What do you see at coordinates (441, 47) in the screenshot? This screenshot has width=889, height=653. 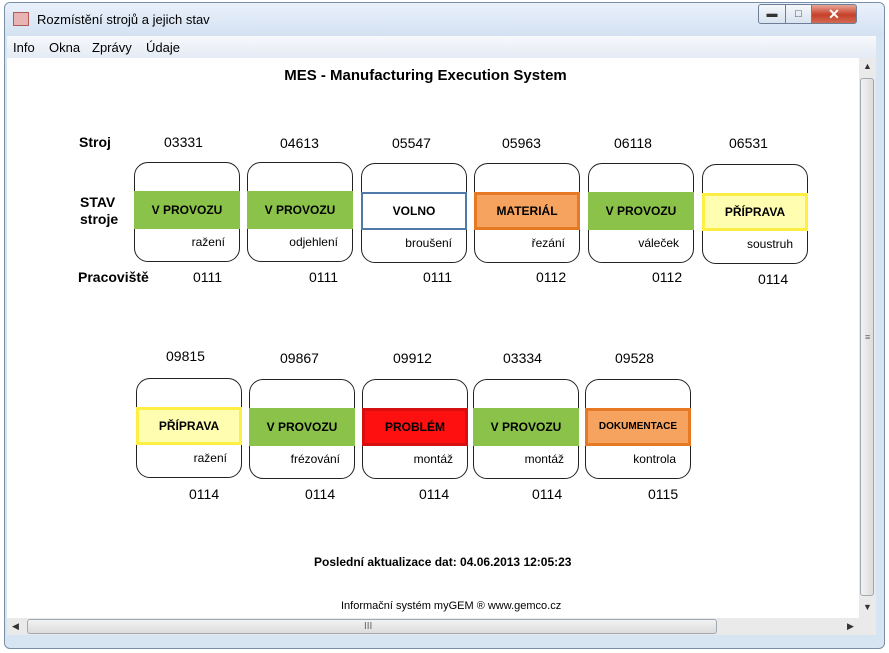 I see `menu-bar: Info Okna Zprávy Údaje` at bounding box center [441, 47].